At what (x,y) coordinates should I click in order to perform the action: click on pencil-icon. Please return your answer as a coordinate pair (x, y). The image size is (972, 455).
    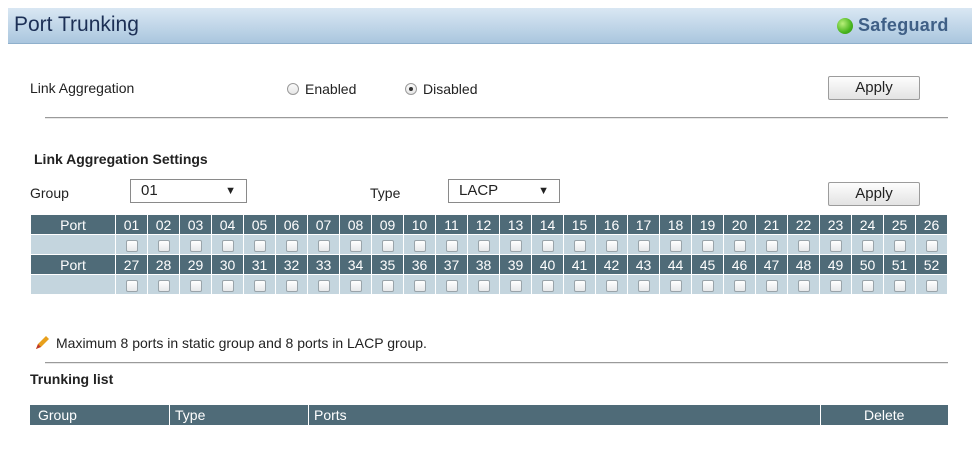
    Looking at the image, I should click on (42, 342).